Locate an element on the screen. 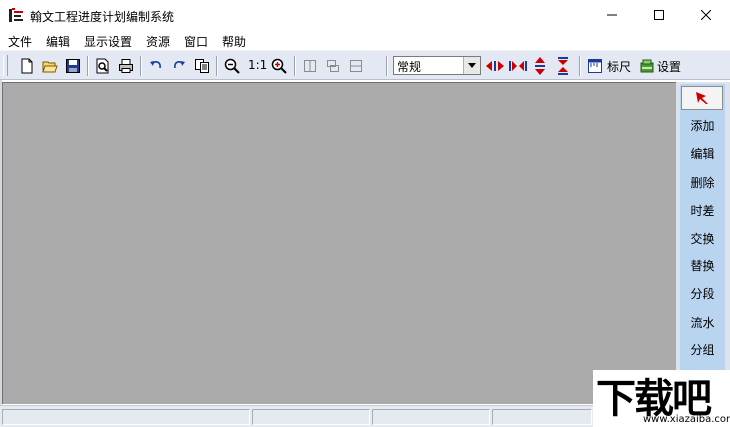  print-icon is located at coordinates (126, 66).